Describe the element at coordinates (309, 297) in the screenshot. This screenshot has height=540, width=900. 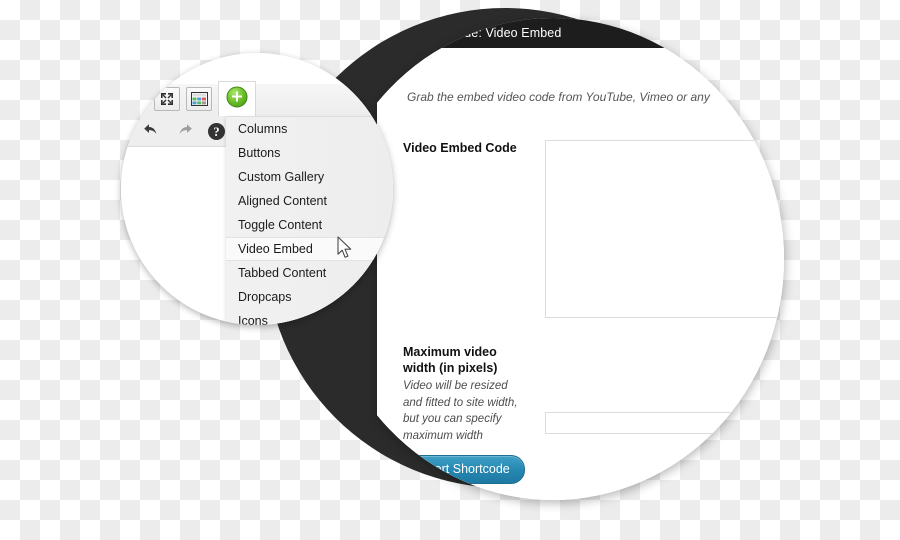
I see `menu-item-dropcaps: Dropcaps` at that location.